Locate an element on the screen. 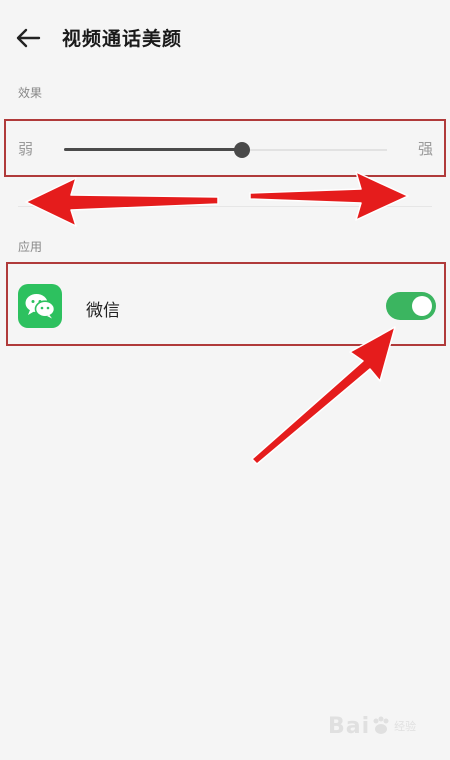 This screenshot has width=450, height=760. slider-min-label: 弱 is located at coordinates (26, 149).